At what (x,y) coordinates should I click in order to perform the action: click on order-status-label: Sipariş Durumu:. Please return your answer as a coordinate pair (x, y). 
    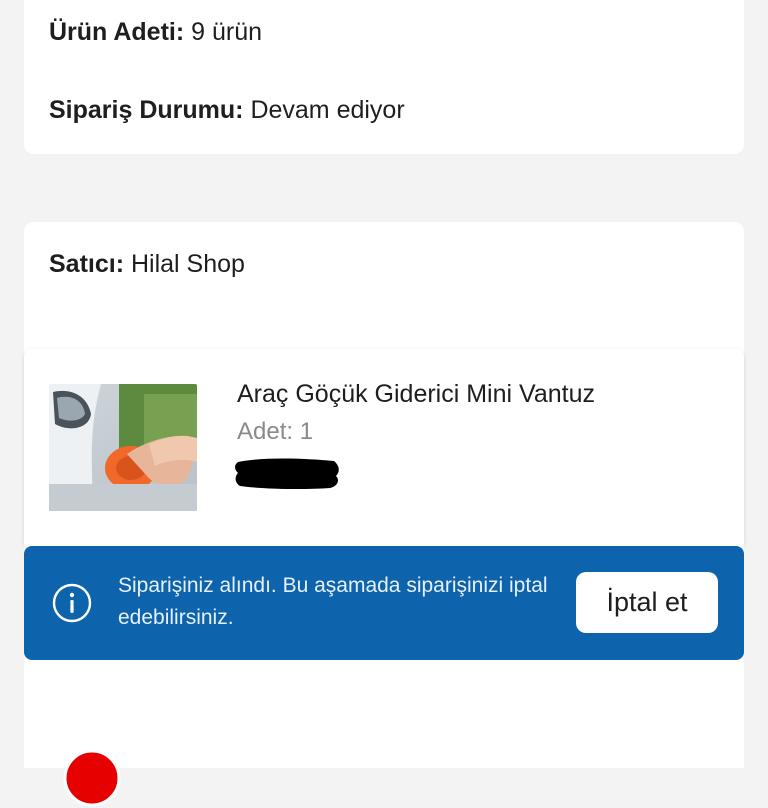
    Looking at the image, I should click on (146, 110).